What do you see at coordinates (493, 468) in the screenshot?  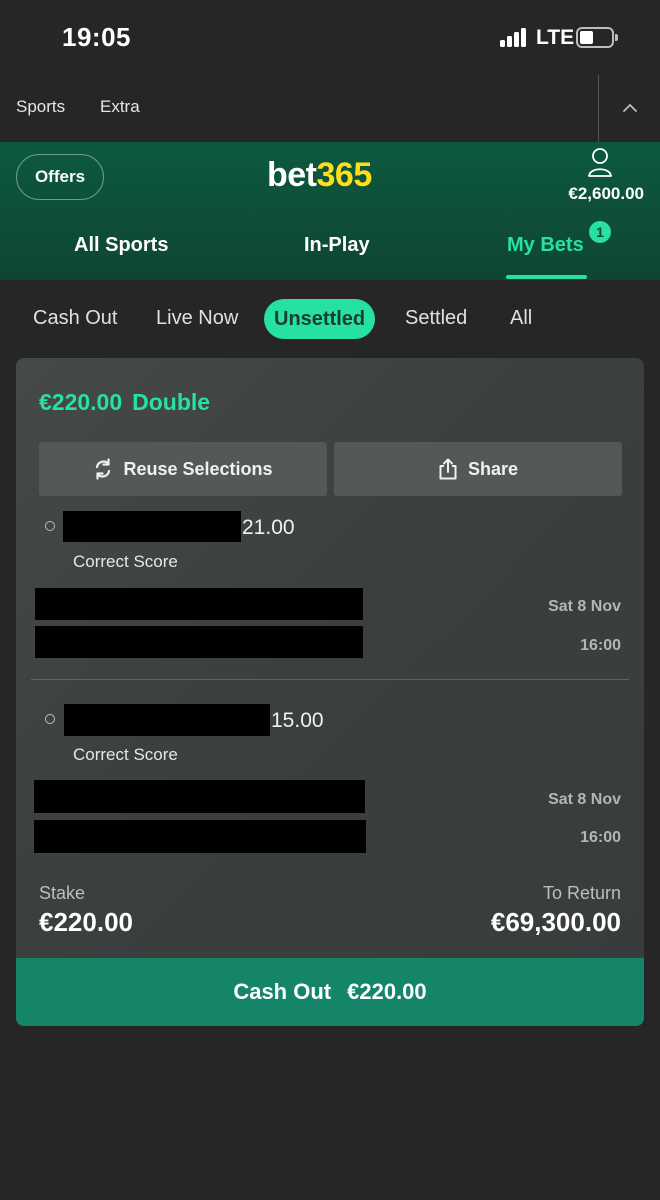 I see `share-label: Share` at bounding box center [493, 468].